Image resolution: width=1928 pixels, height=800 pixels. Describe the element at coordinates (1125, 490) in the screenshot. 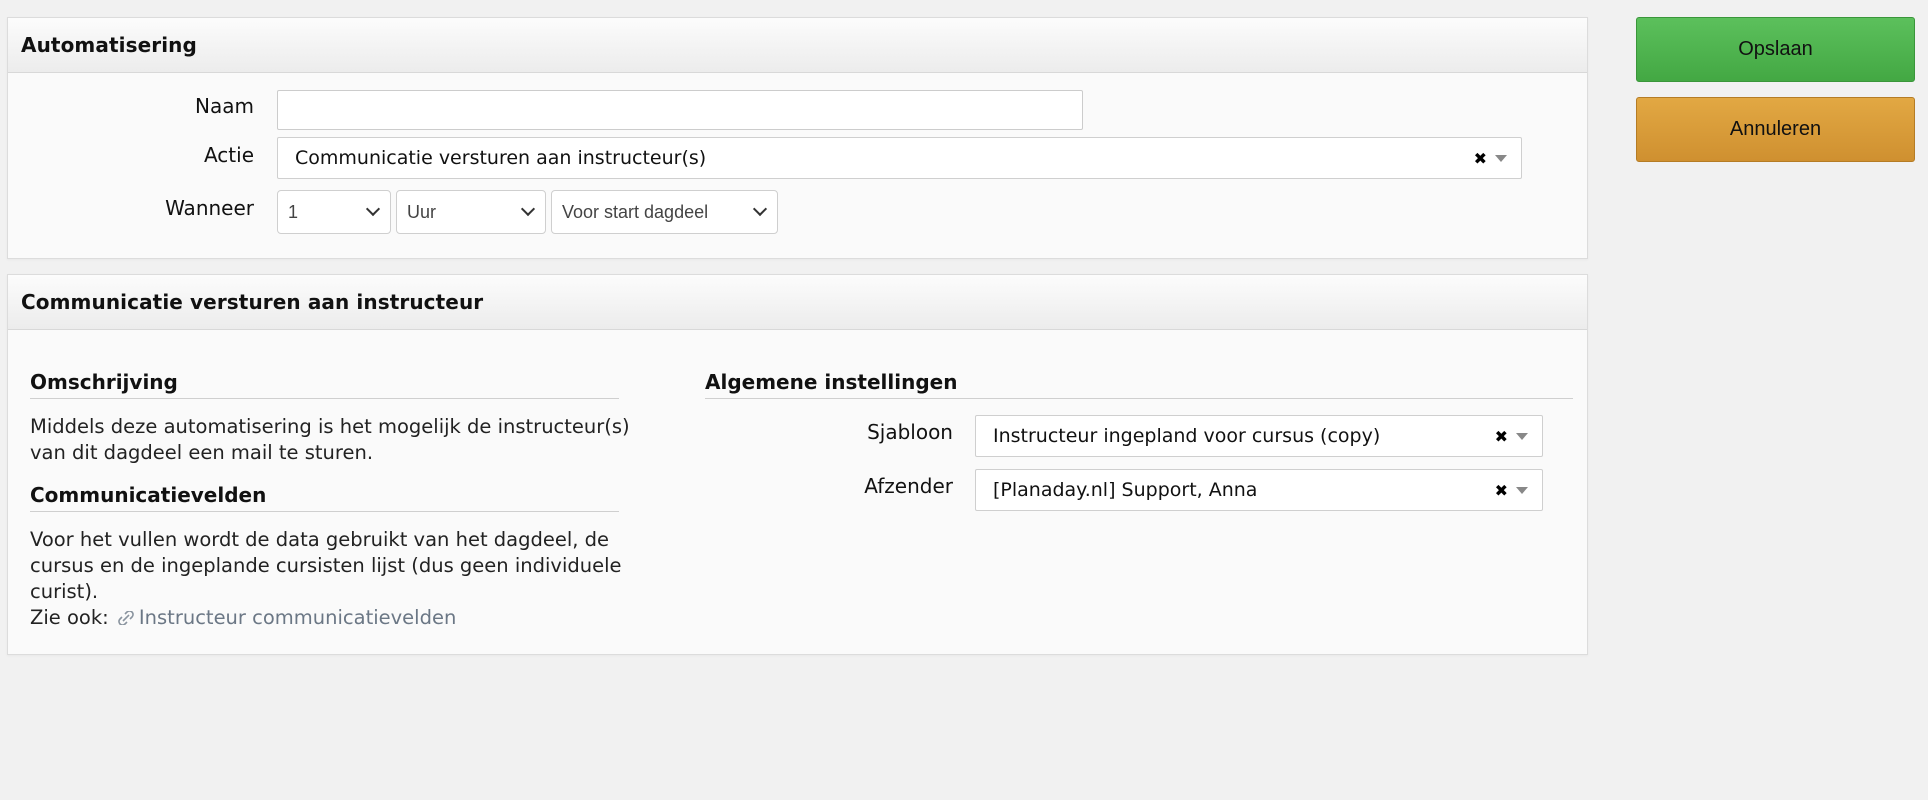

I see `sender-select-value: [Planaday.nl] Support, Anna` at that location.